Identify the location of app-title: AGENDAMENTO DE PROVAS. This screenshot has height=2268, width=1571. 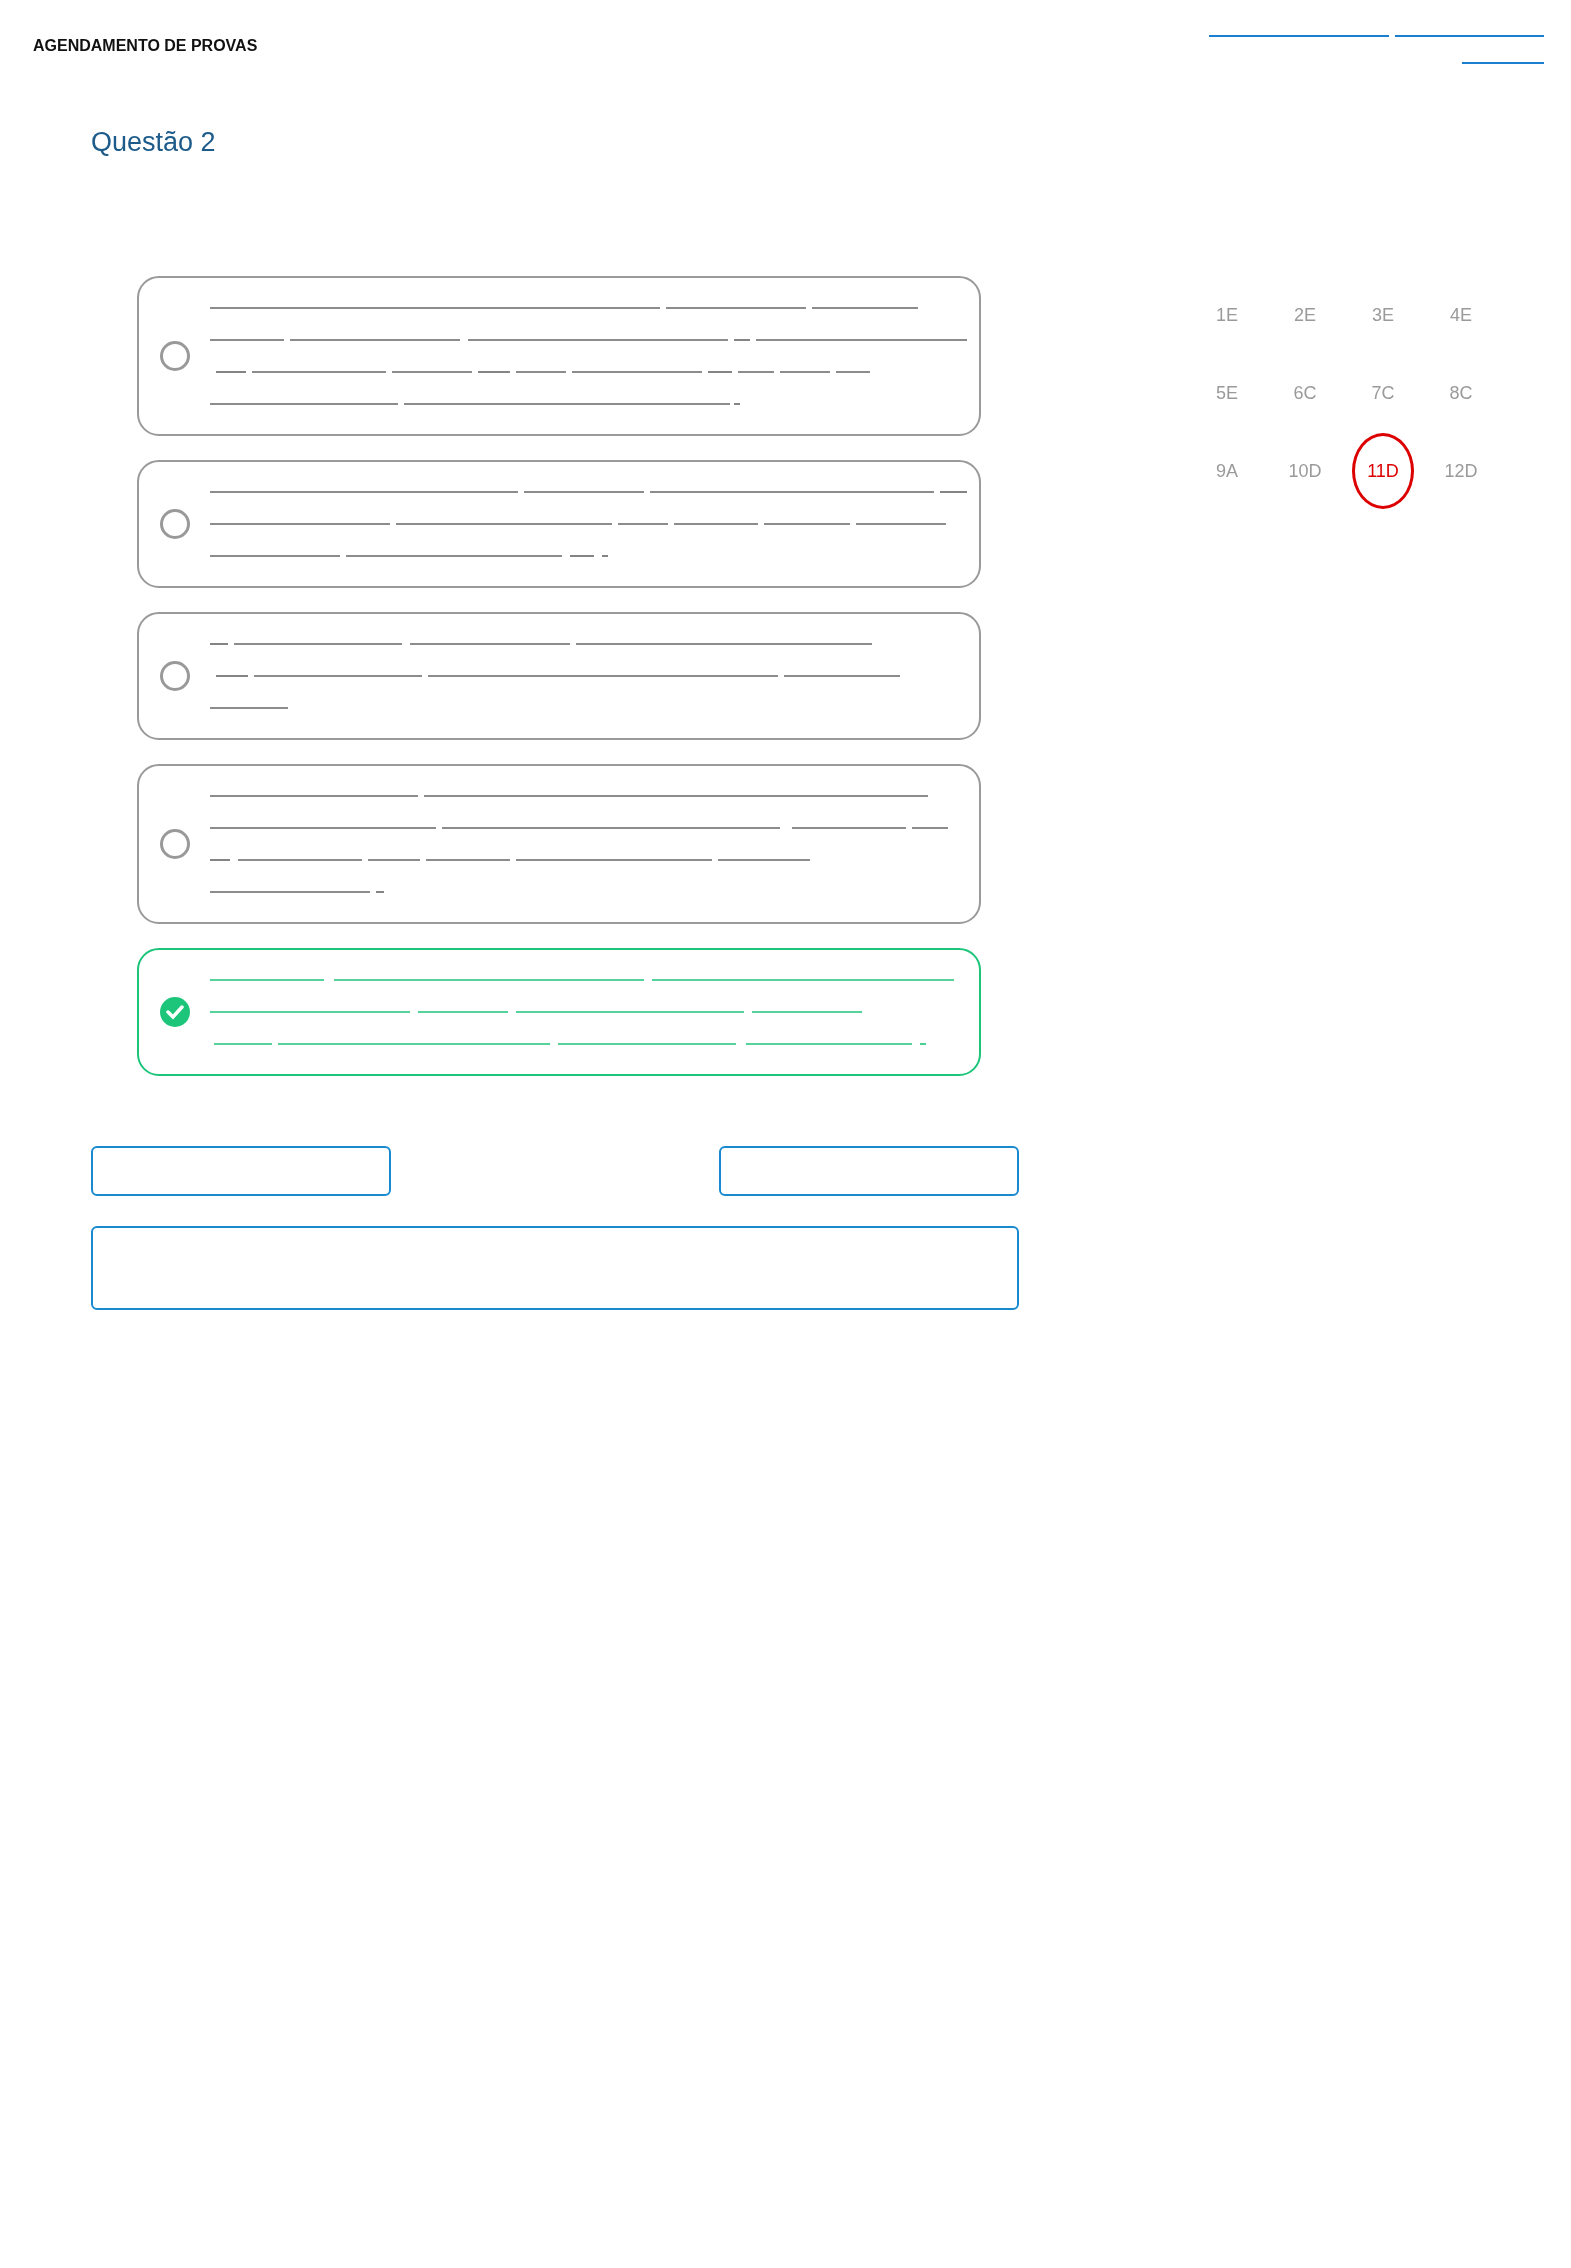
(145, 46).